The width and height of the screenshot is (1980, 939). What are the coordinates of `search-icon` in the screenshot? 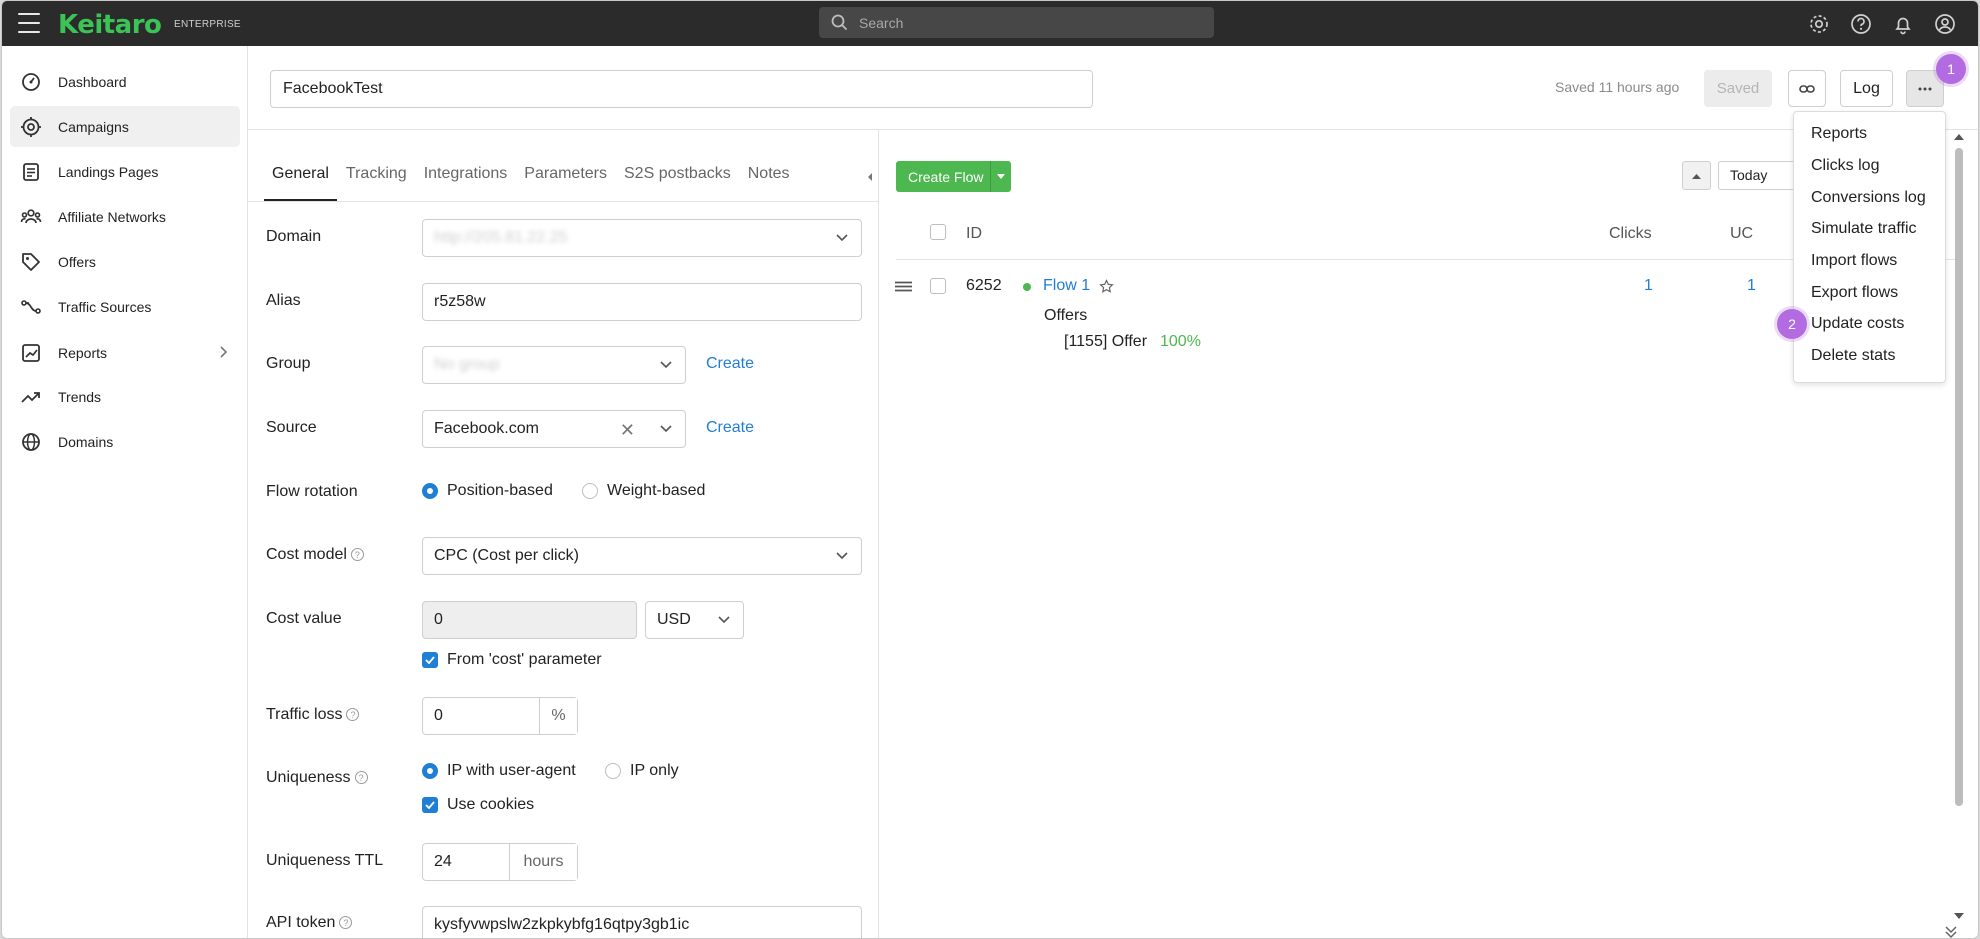 It's located at (839, 22).